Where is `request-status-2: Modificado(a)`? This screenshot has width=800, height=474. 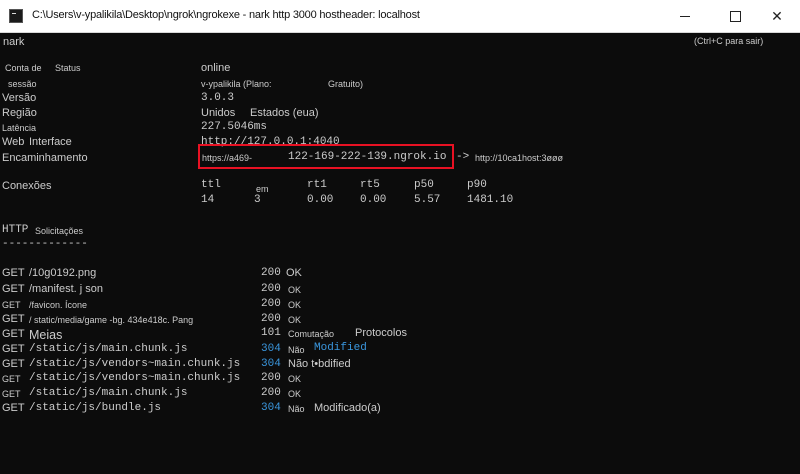 request-status-2: Modificado(a) is located at coordinates (347, 408).